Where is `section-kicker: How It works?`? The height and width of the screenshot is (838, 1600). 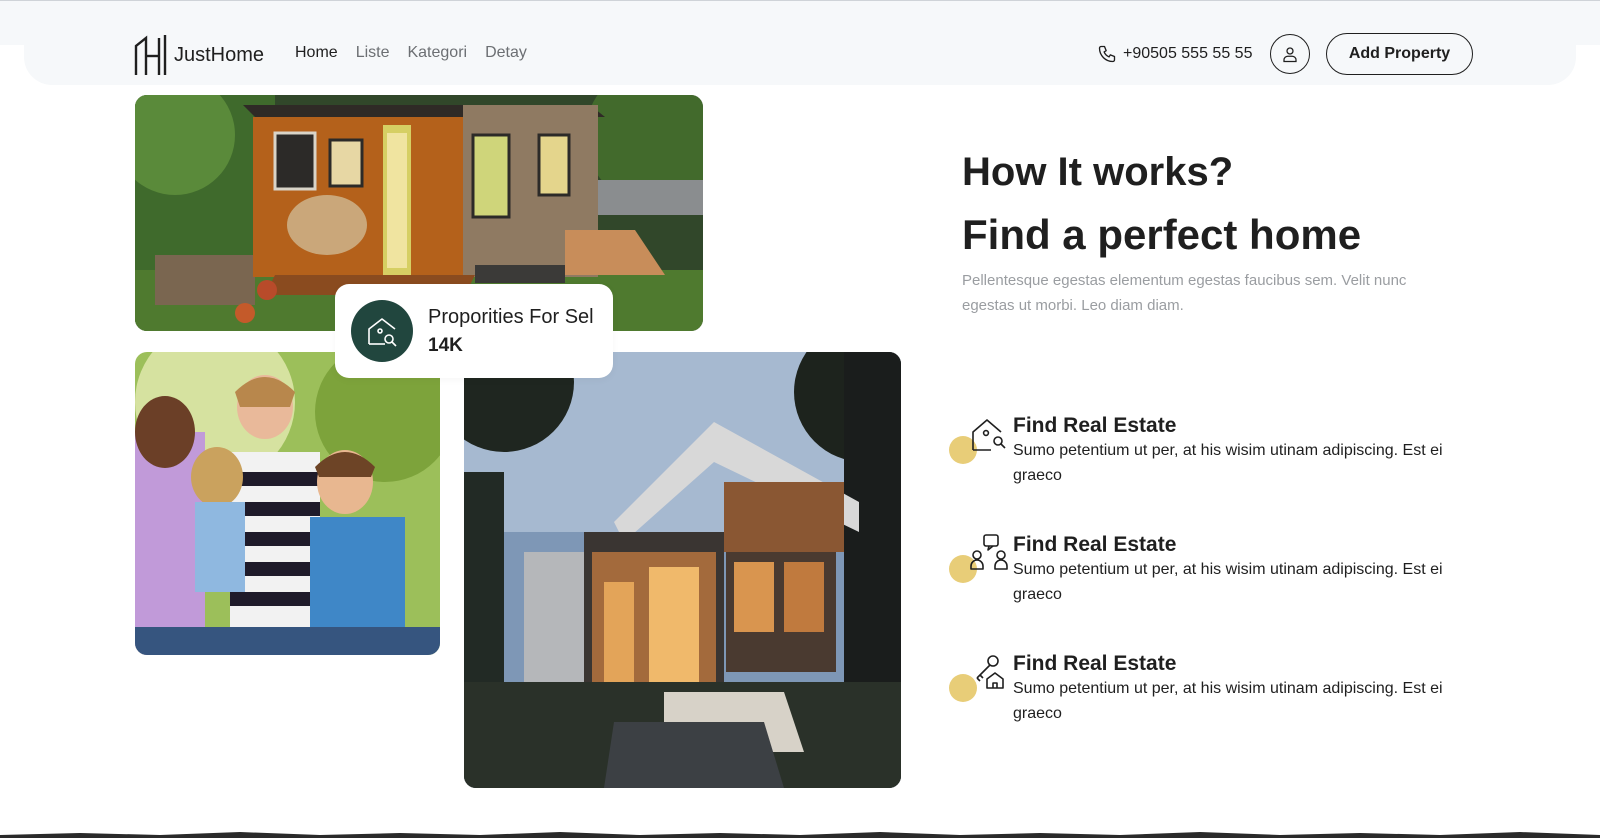 section-kicker: How It works? is located at coordinates (1098, 172).